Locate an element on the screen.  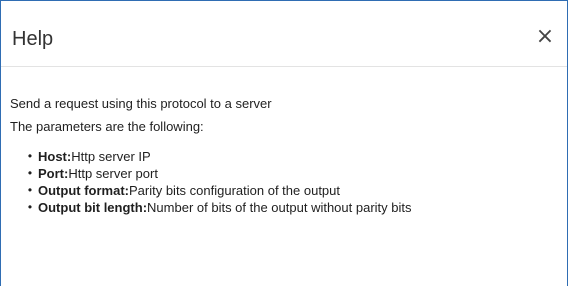
close-button: × is located at coordinates (545, 37).